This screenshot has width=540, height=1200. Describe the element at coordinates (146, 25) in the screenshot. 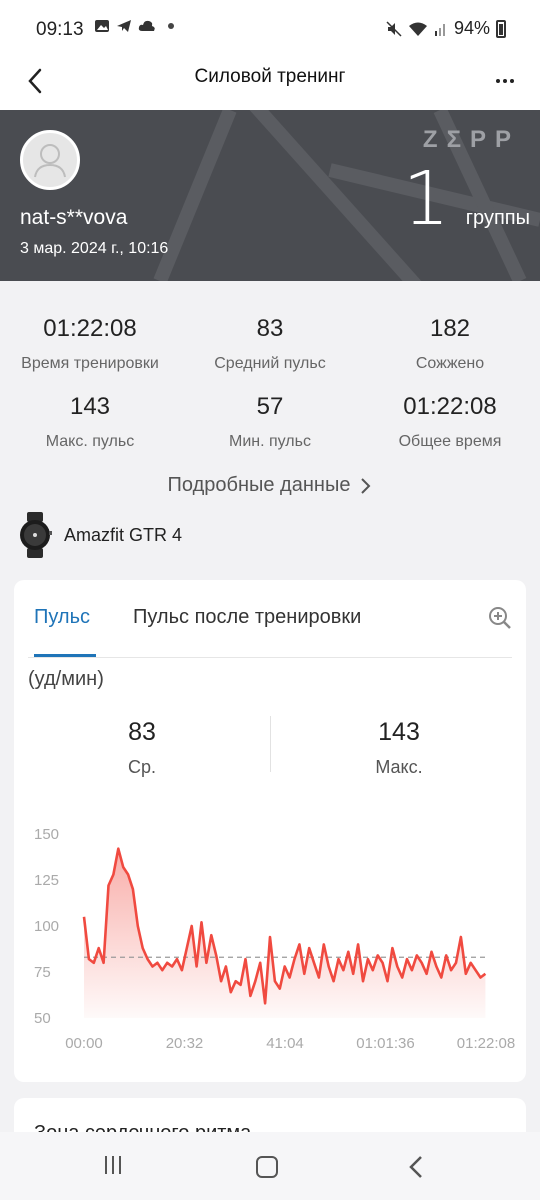

I see `cloud-icon` at that location.